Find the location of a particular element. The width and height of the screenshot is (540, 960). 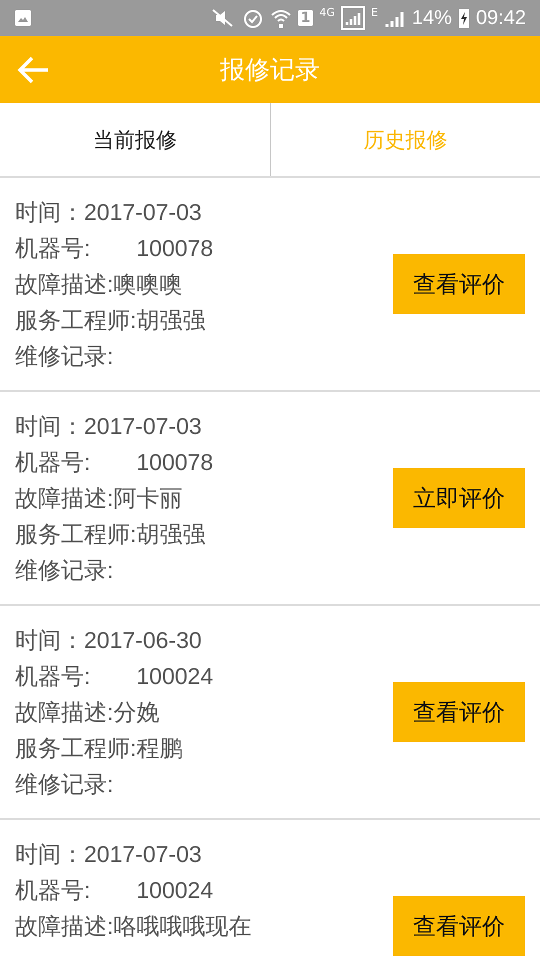

battery-percent: 14% is located at coordinates (432, 18).